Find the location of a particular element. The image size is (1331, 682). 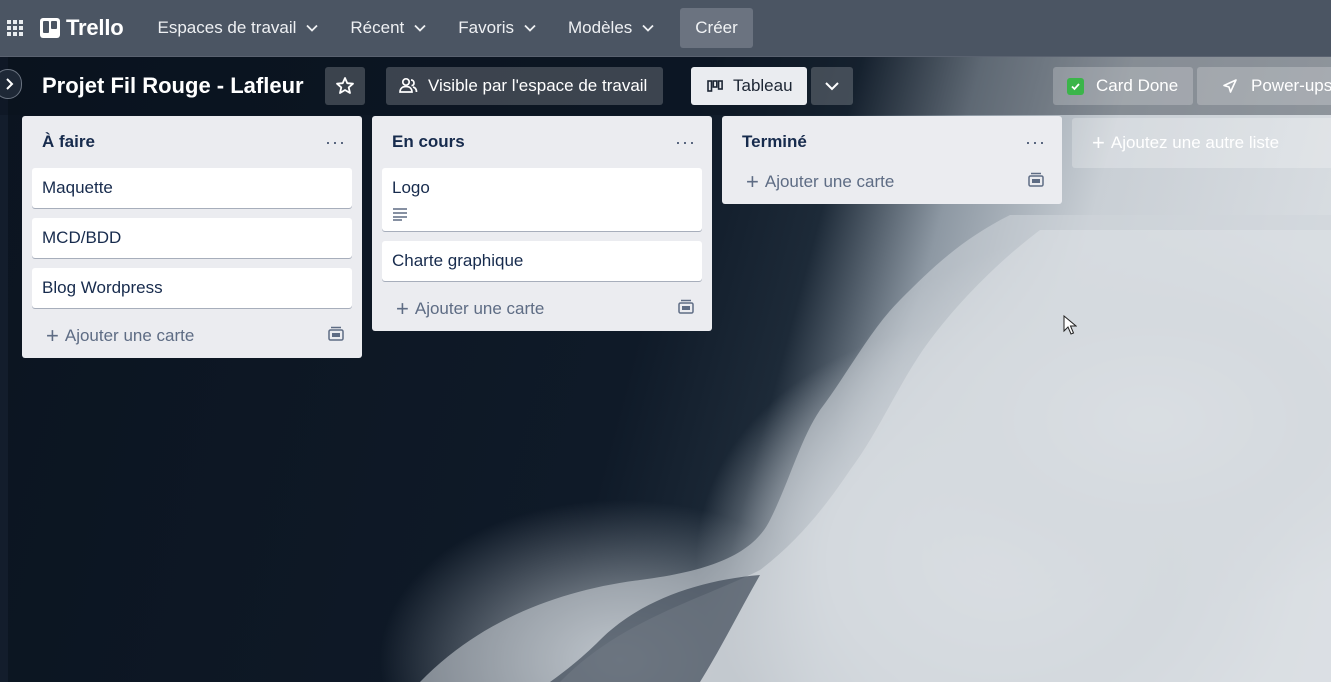

card: MCD/BDD is located at coordinates (192, 238).